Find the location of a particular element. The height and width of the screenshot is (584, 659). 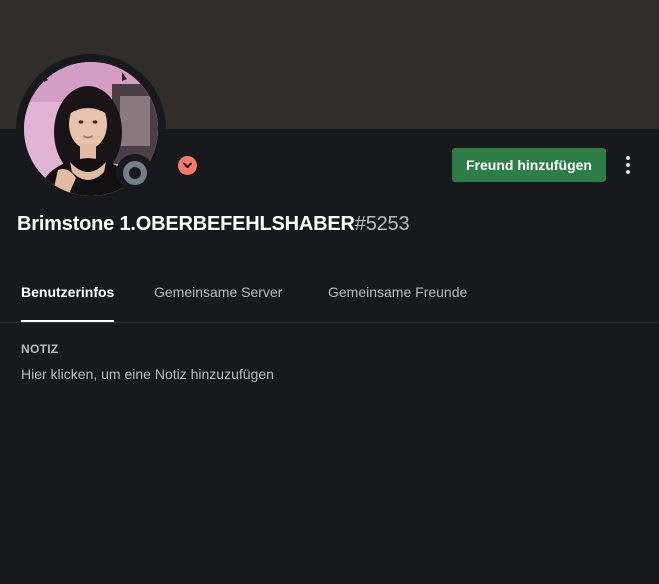

profile-badge is located at coordinates (187, 165).